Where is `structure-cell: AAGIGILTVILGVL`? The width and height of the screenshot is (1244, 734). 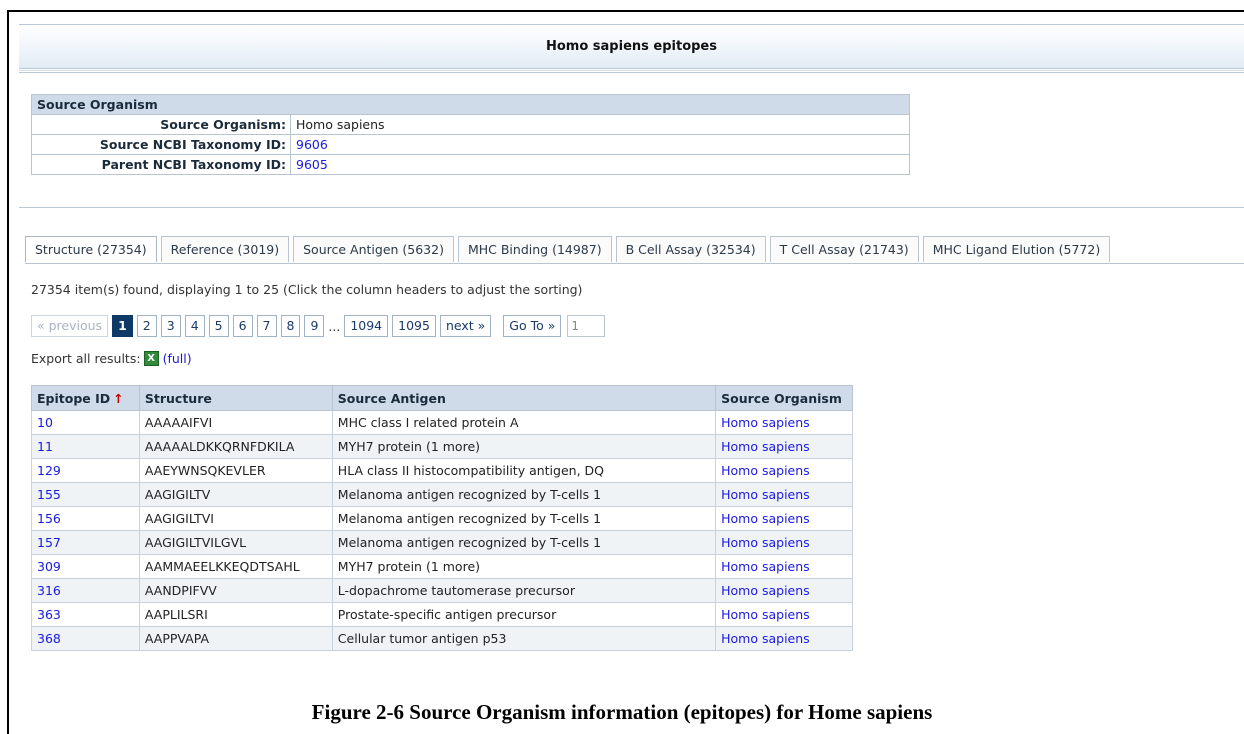
structure-cell: AAGIGILTVILGVL is located at coordinates (235, 542).